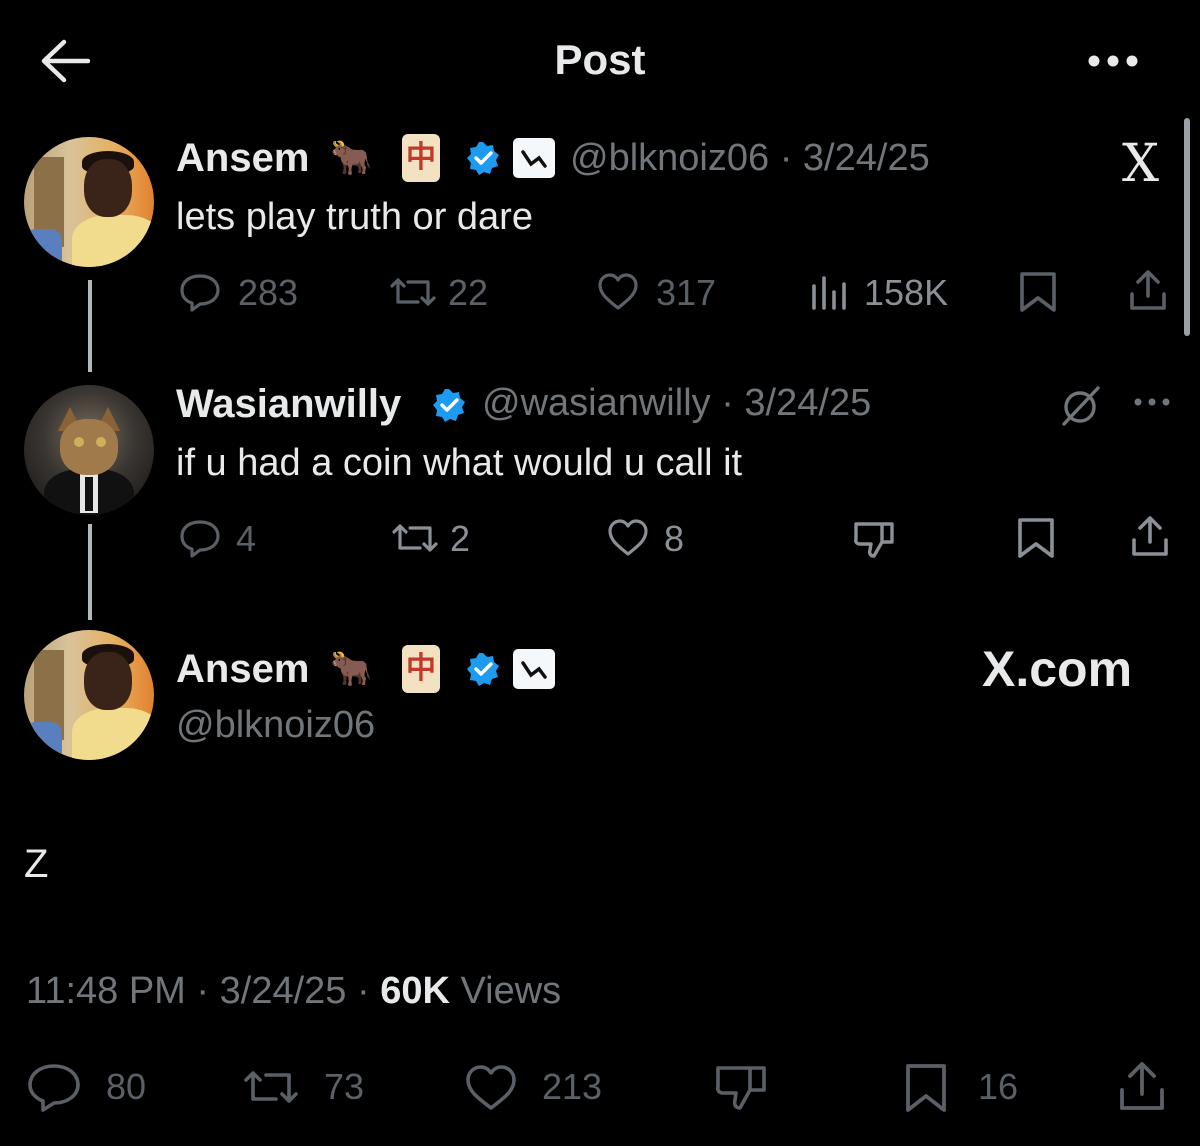 This screenshot has height=1146, width=1200. I want to click on grok-icon, so click(1082, 405).